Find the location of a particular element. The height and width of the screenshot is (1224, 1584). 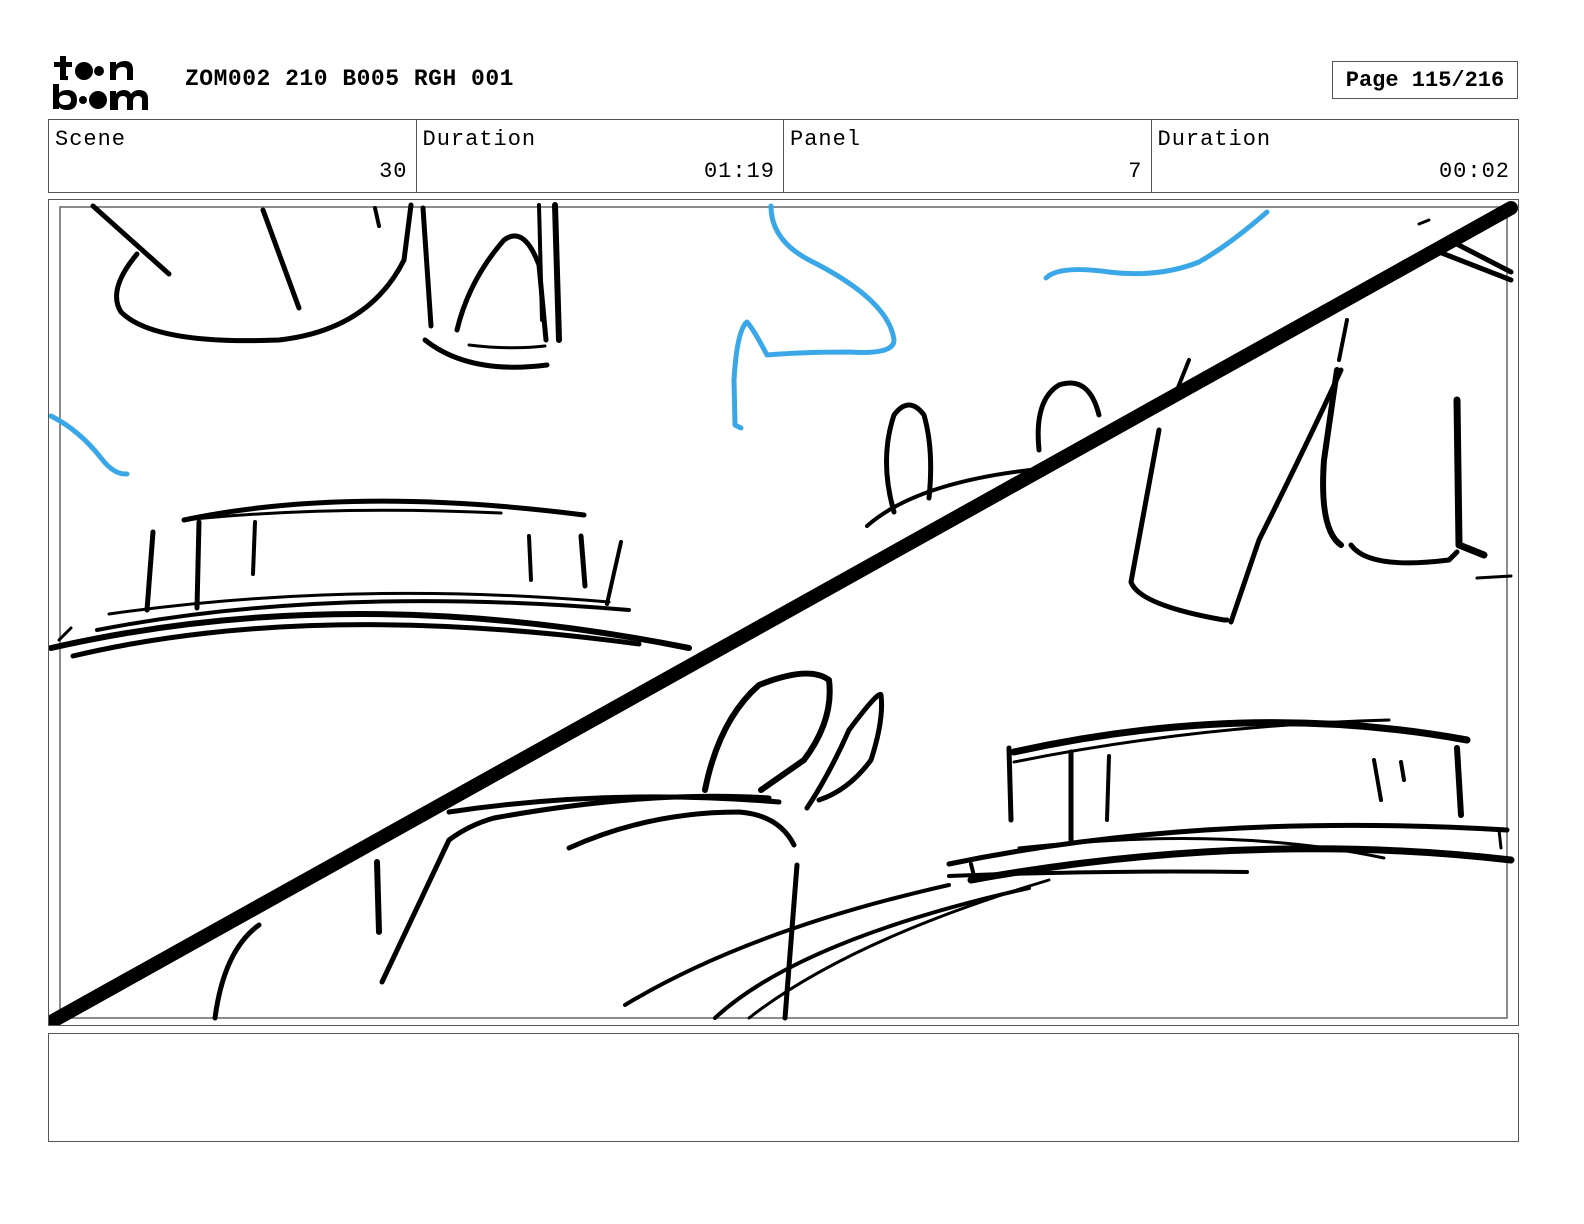

scene-duration-label: Duration is located at coordinates (479, 139).